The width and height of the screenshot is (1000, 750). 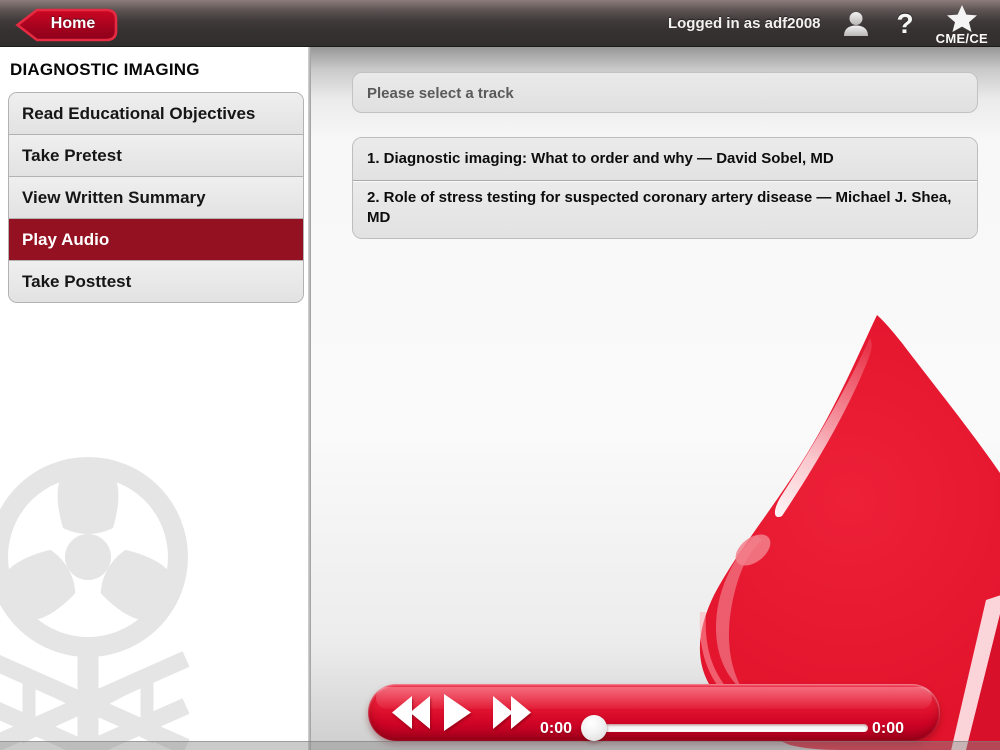 What do you see at coordinates (73, 23) in the screenshot?
I see `home-button-label: Home` at bounding box center [73, 23].